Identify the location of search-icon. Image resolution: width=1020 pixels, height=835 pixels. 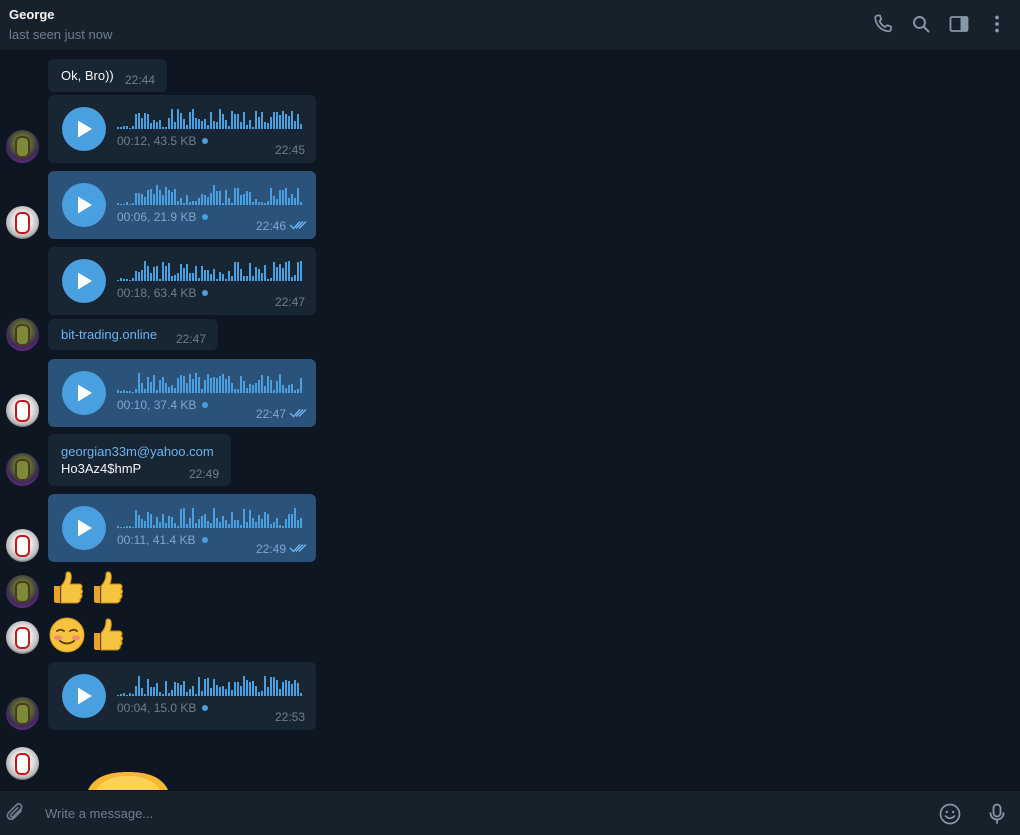
(921, 24).